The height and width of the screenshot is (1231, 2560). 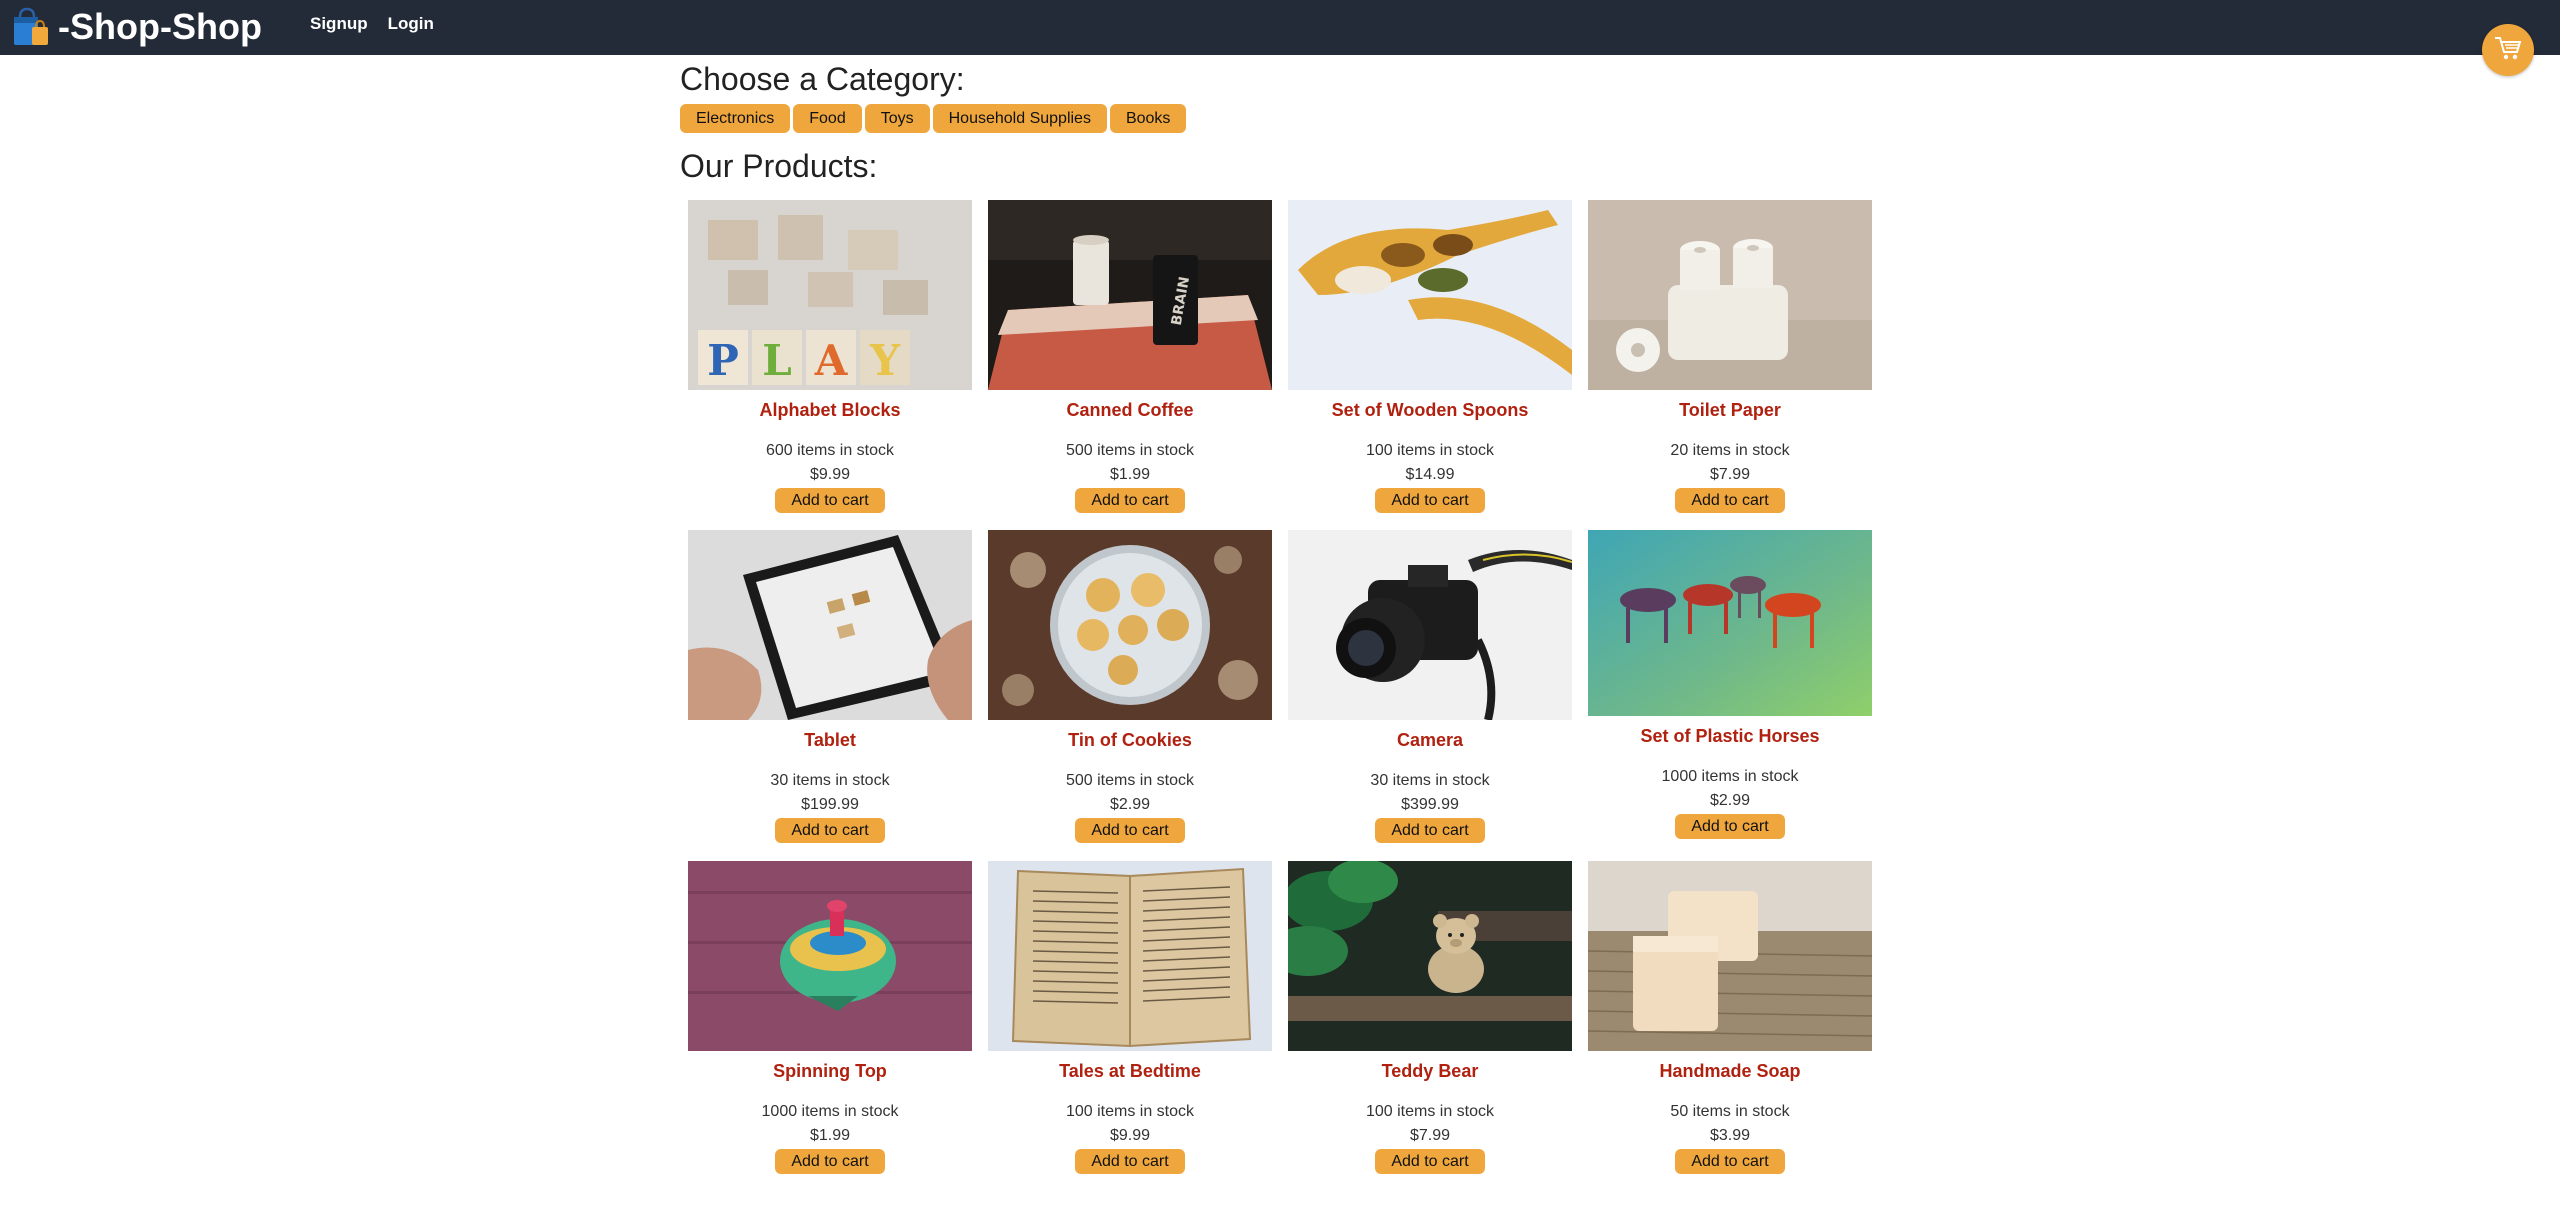 What do you see at coordinates (822, 79) in the screenshot?
I see `category-heading: Choose a Category:` at bounding box center [822, 79].